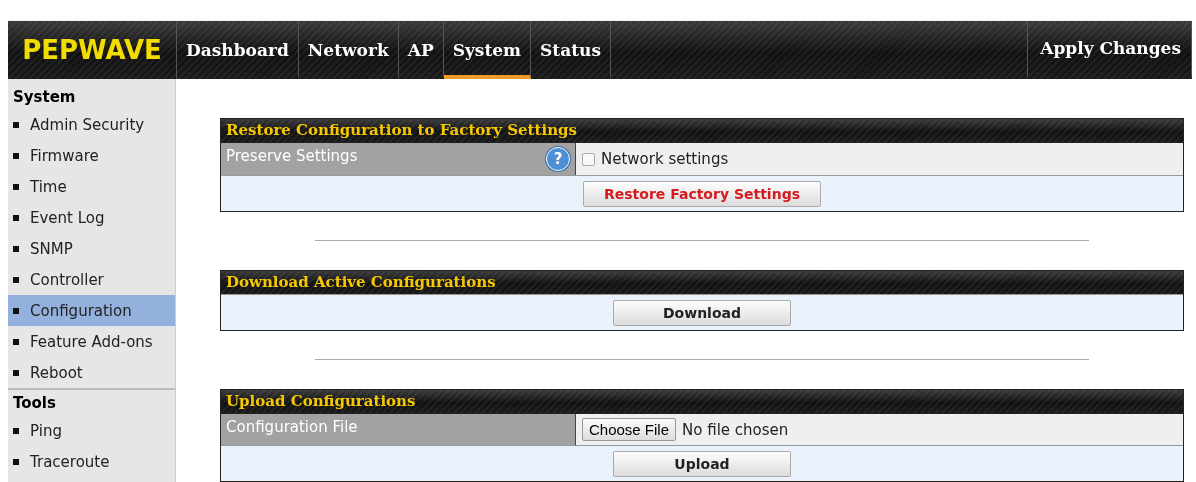 This screenshot has width=1196, height=482. Describe the element at coordinates (91, 430) in the screenshot. I see `sidebar-item: Ping` at that location.